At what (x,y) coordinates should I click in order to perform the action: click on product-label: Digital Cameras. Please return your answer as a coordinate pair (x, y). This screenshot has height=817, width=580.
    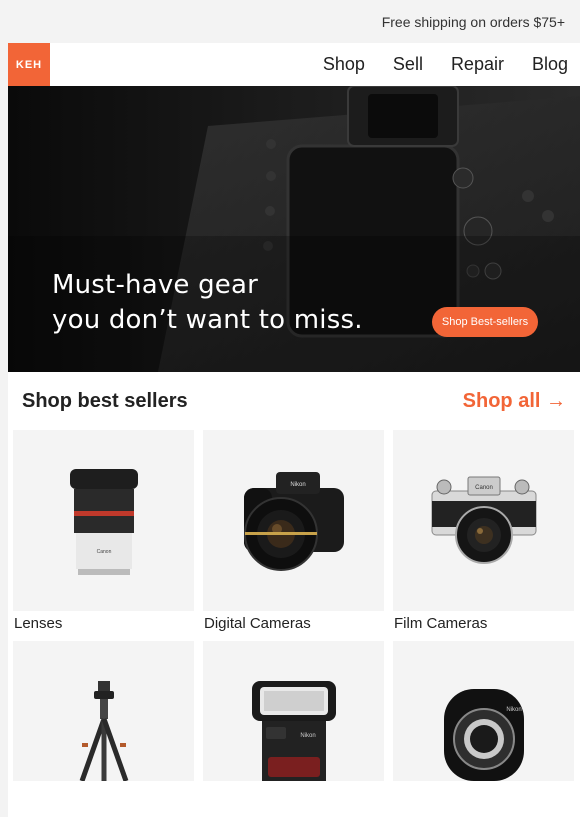
    Looking at the image, I should click on (257, 623).